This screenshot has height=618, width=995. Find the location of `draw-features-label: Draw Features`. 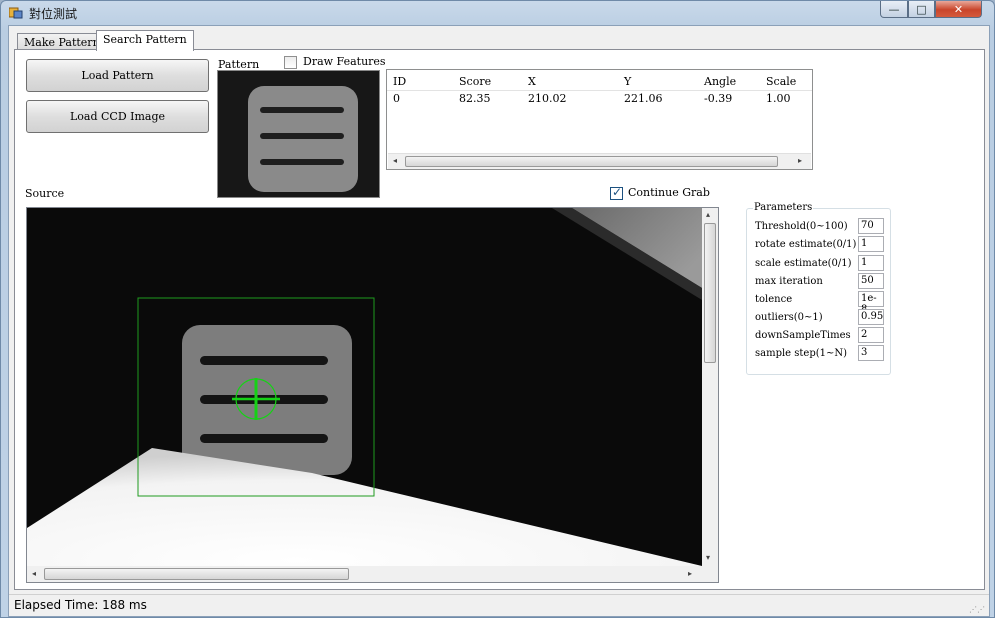

draw-features-label: Draw Features is located at coordinates (344, 61).